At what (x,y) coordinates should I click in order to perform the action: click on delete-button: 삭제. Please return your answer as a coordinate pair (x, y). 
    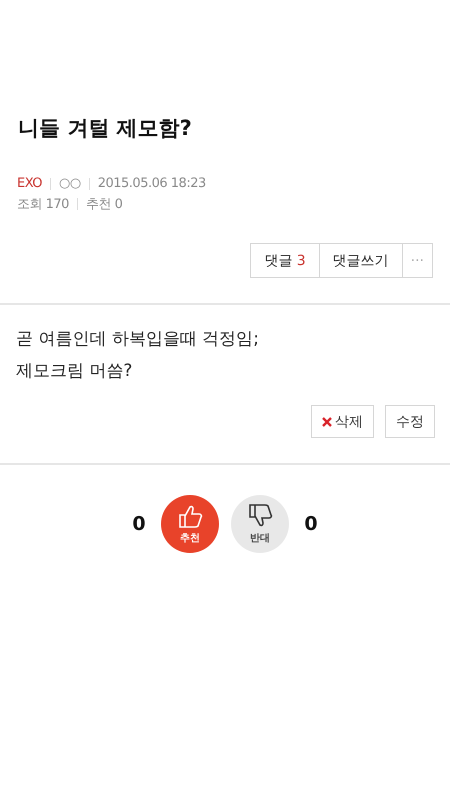
    Looking at the image, I should click on (342, 421).